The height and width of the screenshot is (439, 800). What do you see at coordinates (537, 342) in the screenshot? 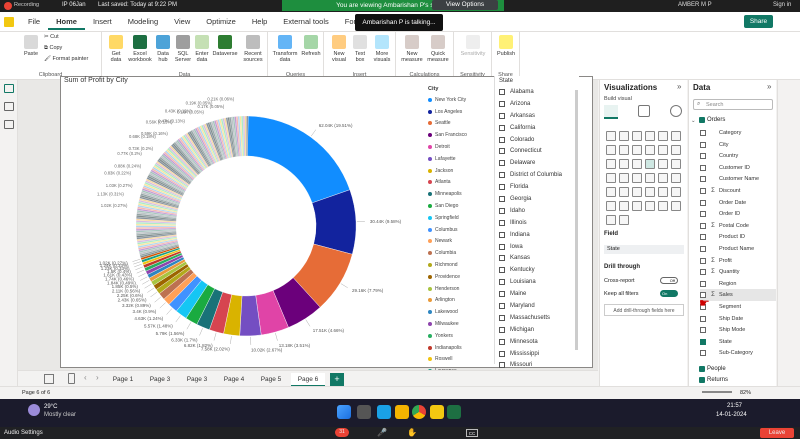
I see `slicer-item: Minnesota` at bounding box center [537, 342].